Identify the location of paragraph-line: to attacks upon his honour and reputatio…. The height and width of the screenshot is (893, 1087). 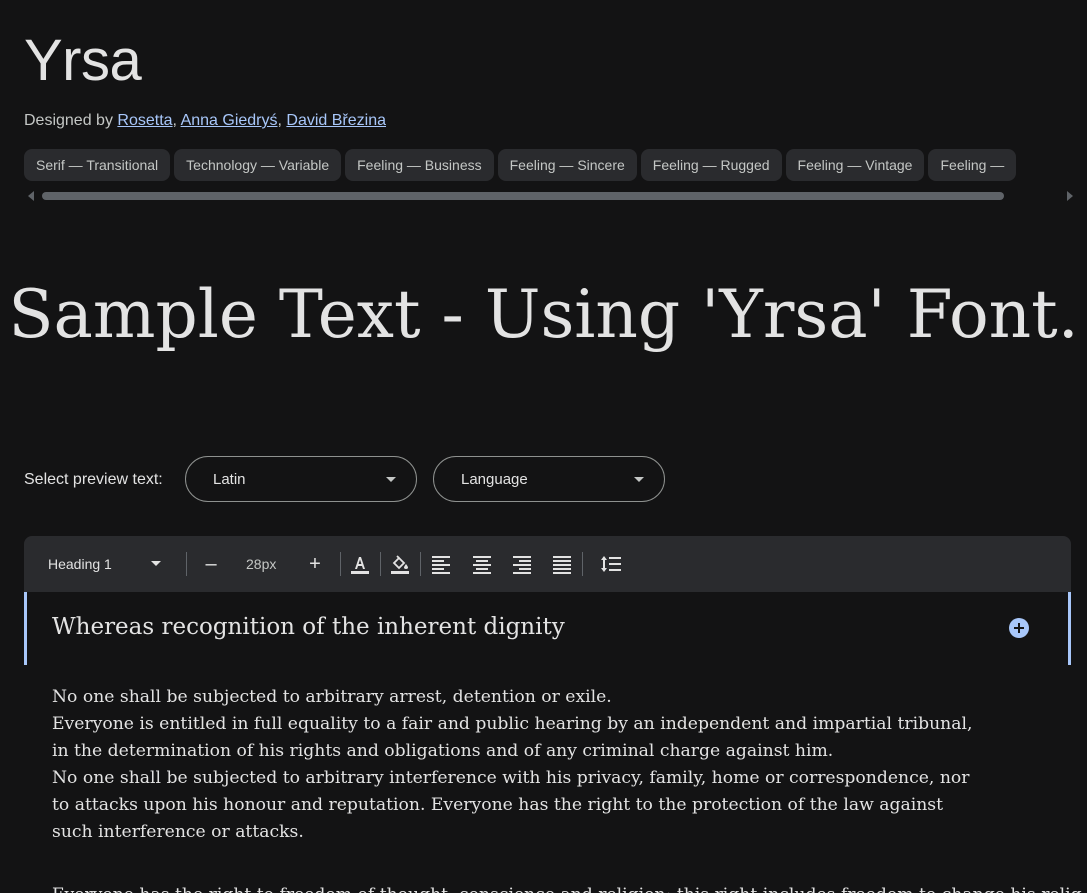
(498, 805).